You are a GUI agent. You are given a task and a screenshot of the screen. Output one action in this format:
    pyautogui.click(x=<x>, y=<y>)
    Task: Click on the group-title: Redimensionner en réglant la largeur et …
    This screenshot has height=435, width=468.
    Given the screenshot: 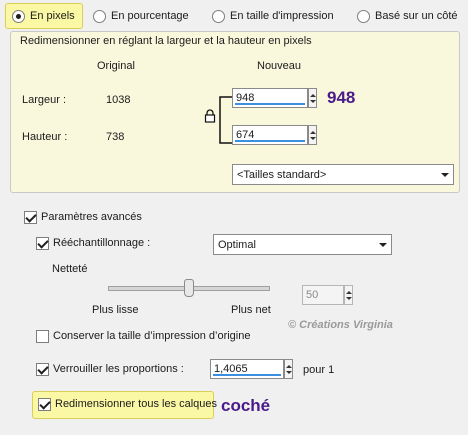 What is the action you would take?
    pyautogui.click(x=166, y=41)
    